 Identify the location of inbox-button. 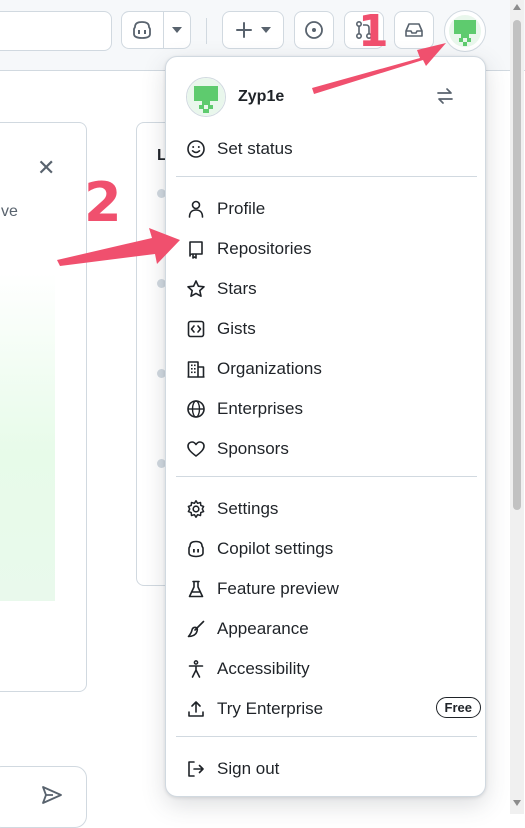
(414, 30).